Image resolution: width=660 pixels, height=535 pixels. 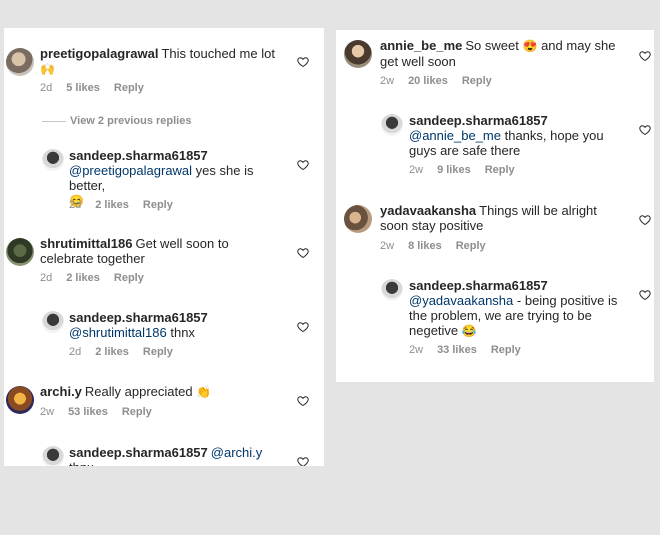 I want to click on mention-link: @preetigopalagrawal, so click(x=130, y=170).